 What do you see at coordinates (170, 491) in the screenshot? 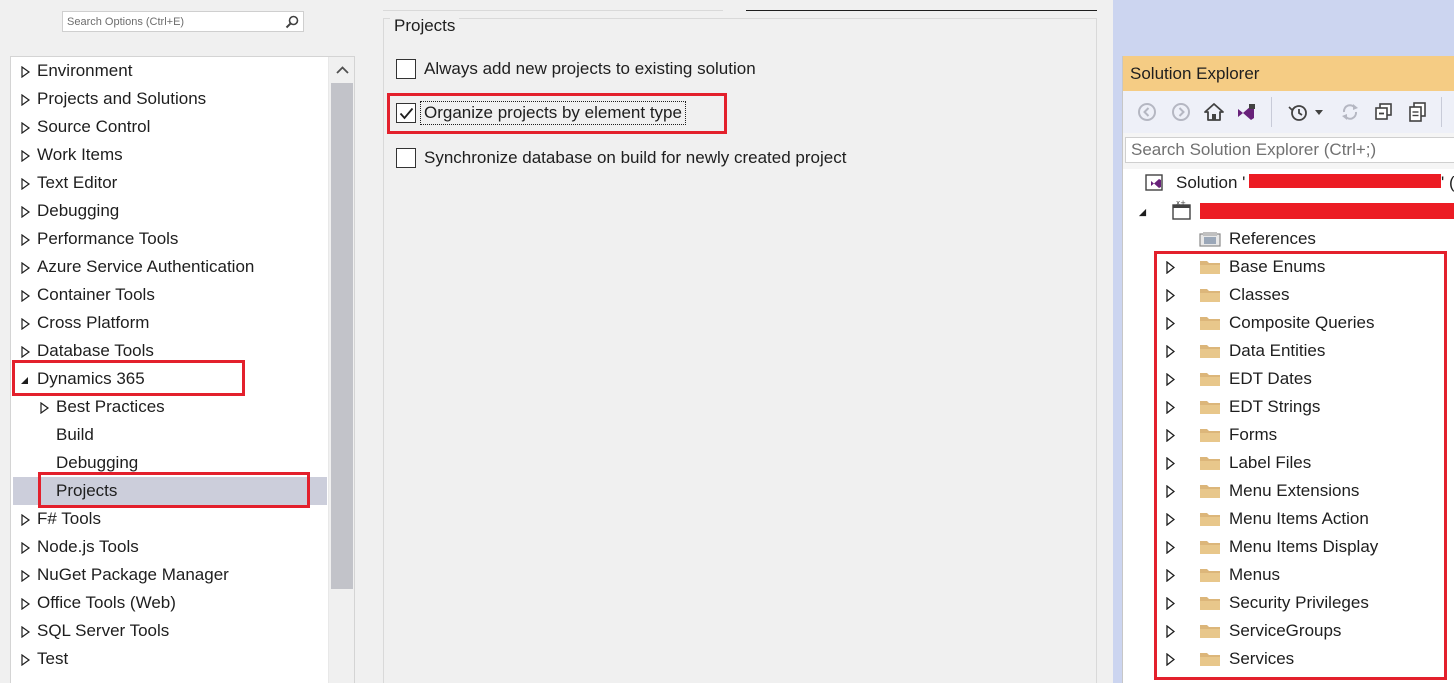
I see `options-tree-item: Projects` at bounding box center [170, 491].